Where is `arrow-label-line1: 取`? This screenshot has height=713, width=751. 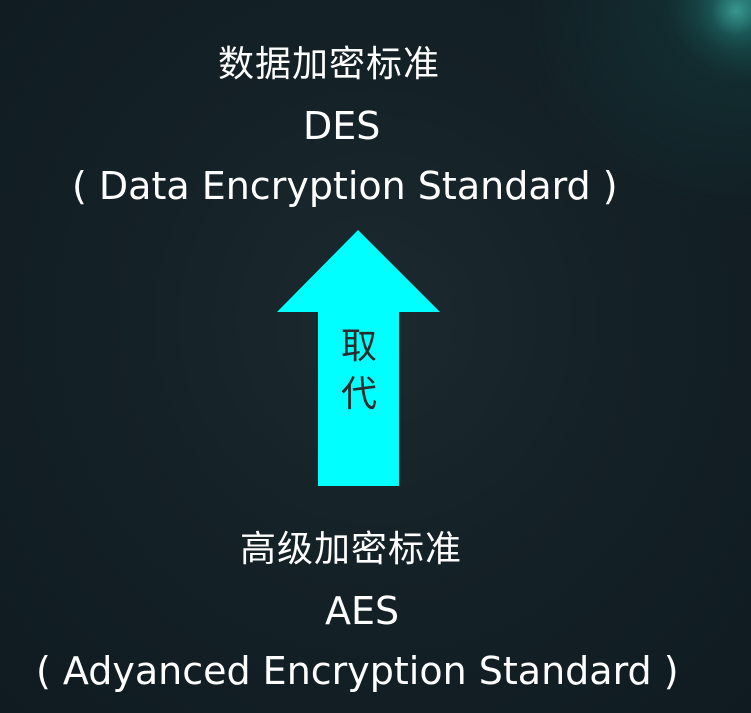 arrow-label-line1: 取 is located at coordinates (358, 346).